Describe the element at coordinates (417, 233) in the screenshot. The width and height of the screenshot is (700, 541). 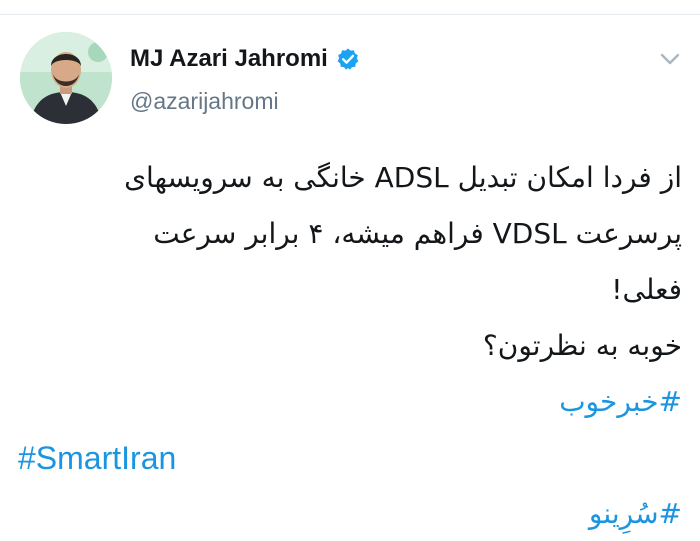
I see `tweet-text-line: پرسرعت VDSL فراهم میشه، ۴ برابر سرعت` at that location.